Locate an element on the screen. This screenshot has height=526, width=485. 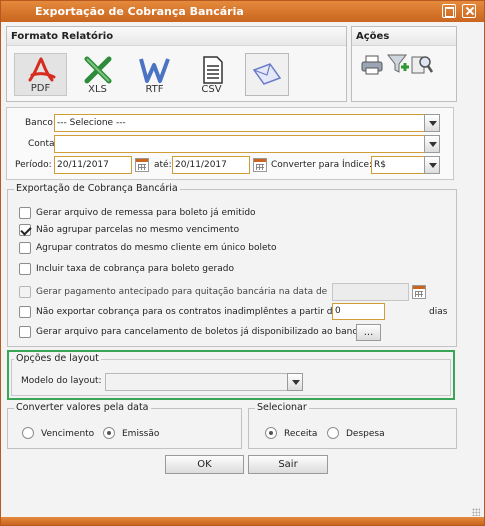
dias-value: 0 is located at coordinates (338, 311).